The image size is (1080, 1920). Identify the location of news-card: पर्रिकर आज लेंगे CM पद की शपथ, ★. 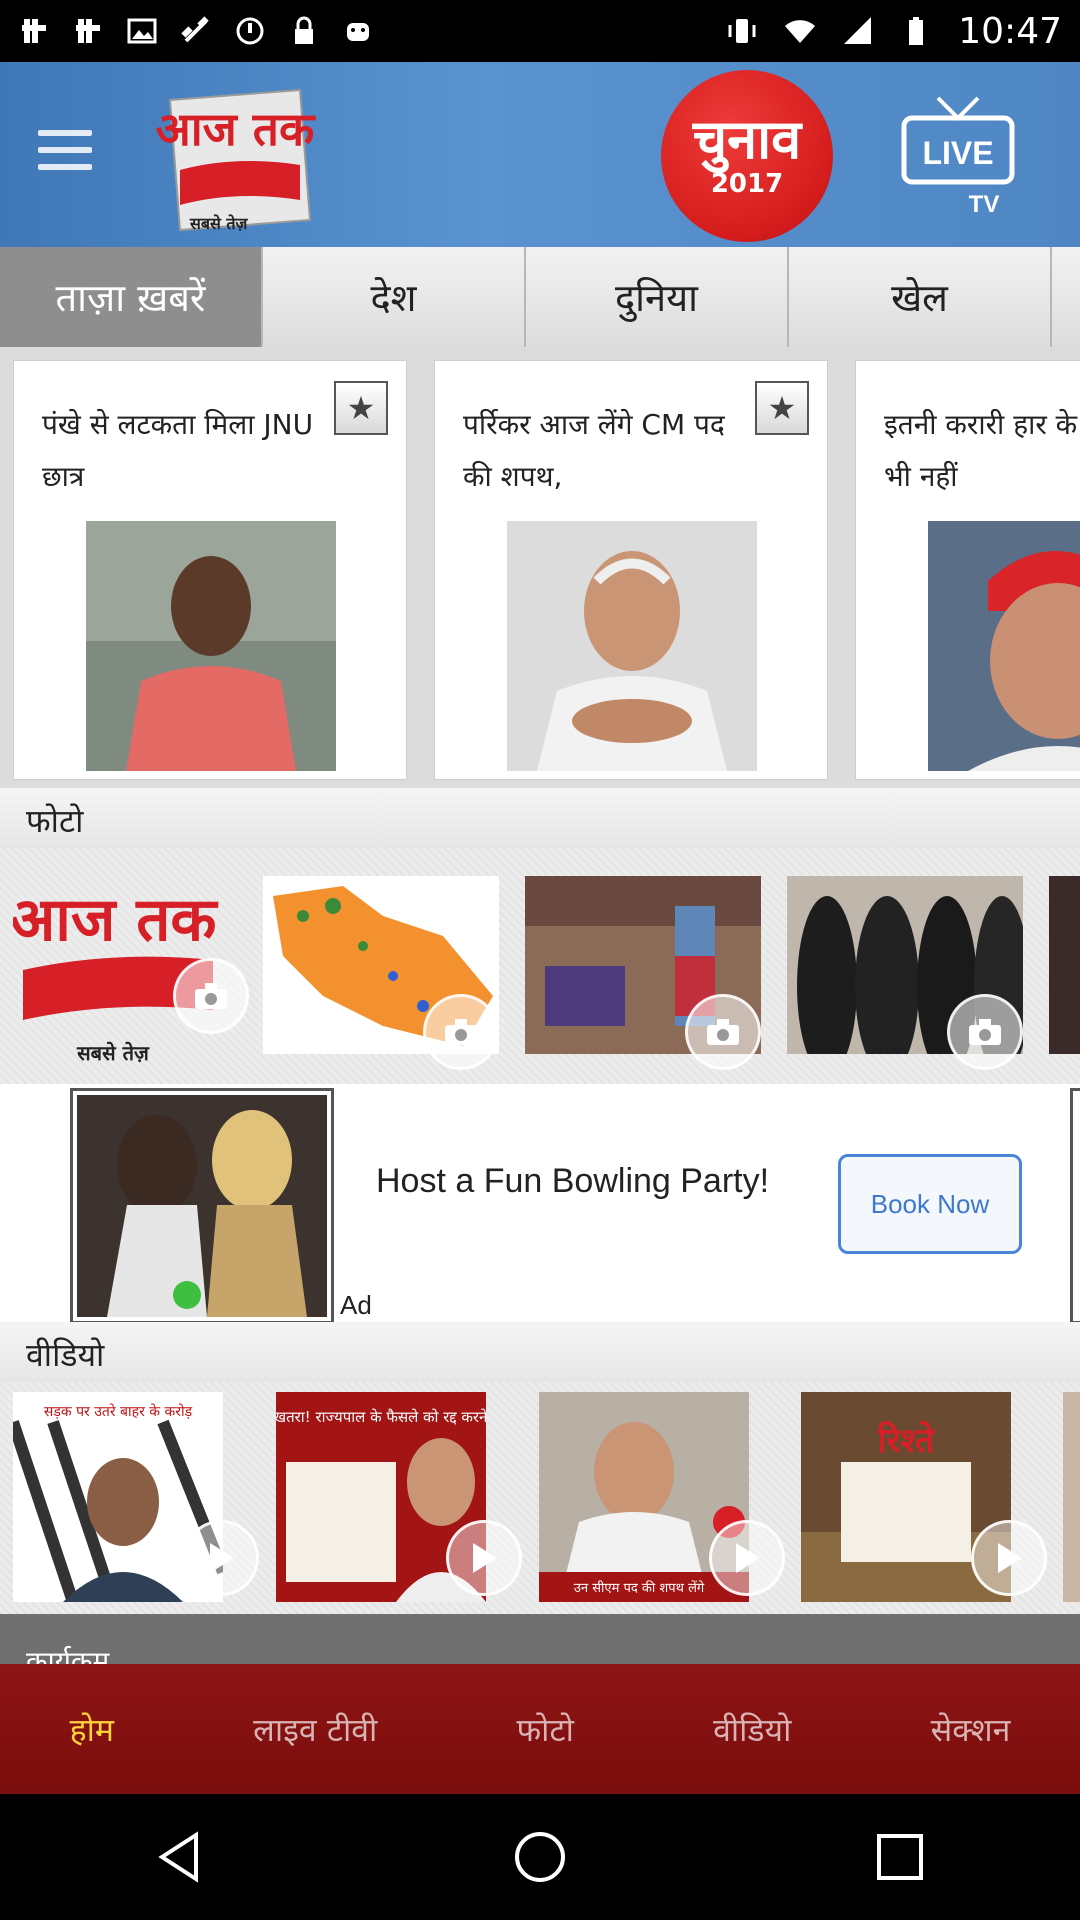
(631, 570).